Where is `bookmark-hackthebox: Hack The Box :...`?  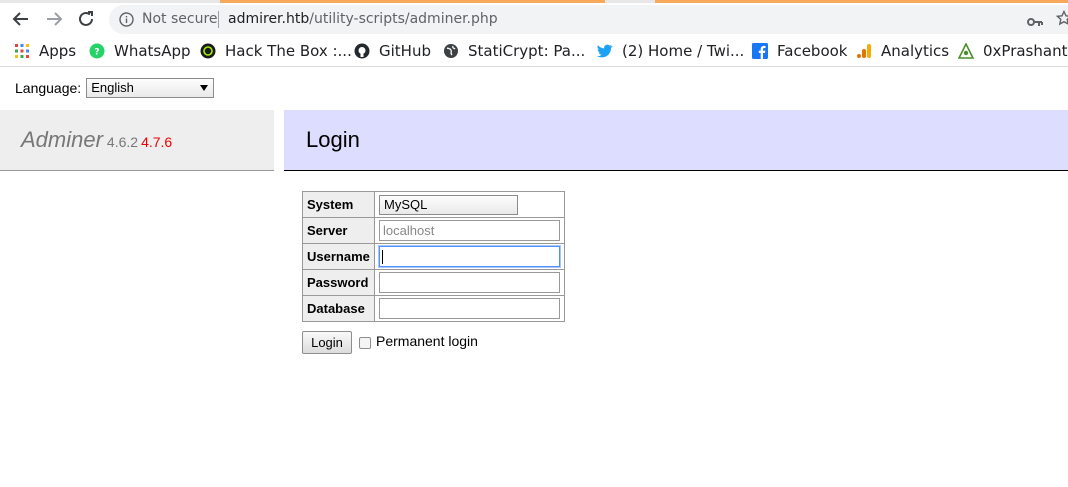
bookmark-hackthebox: Hack The Box :... is located at coordinates (276, 51).